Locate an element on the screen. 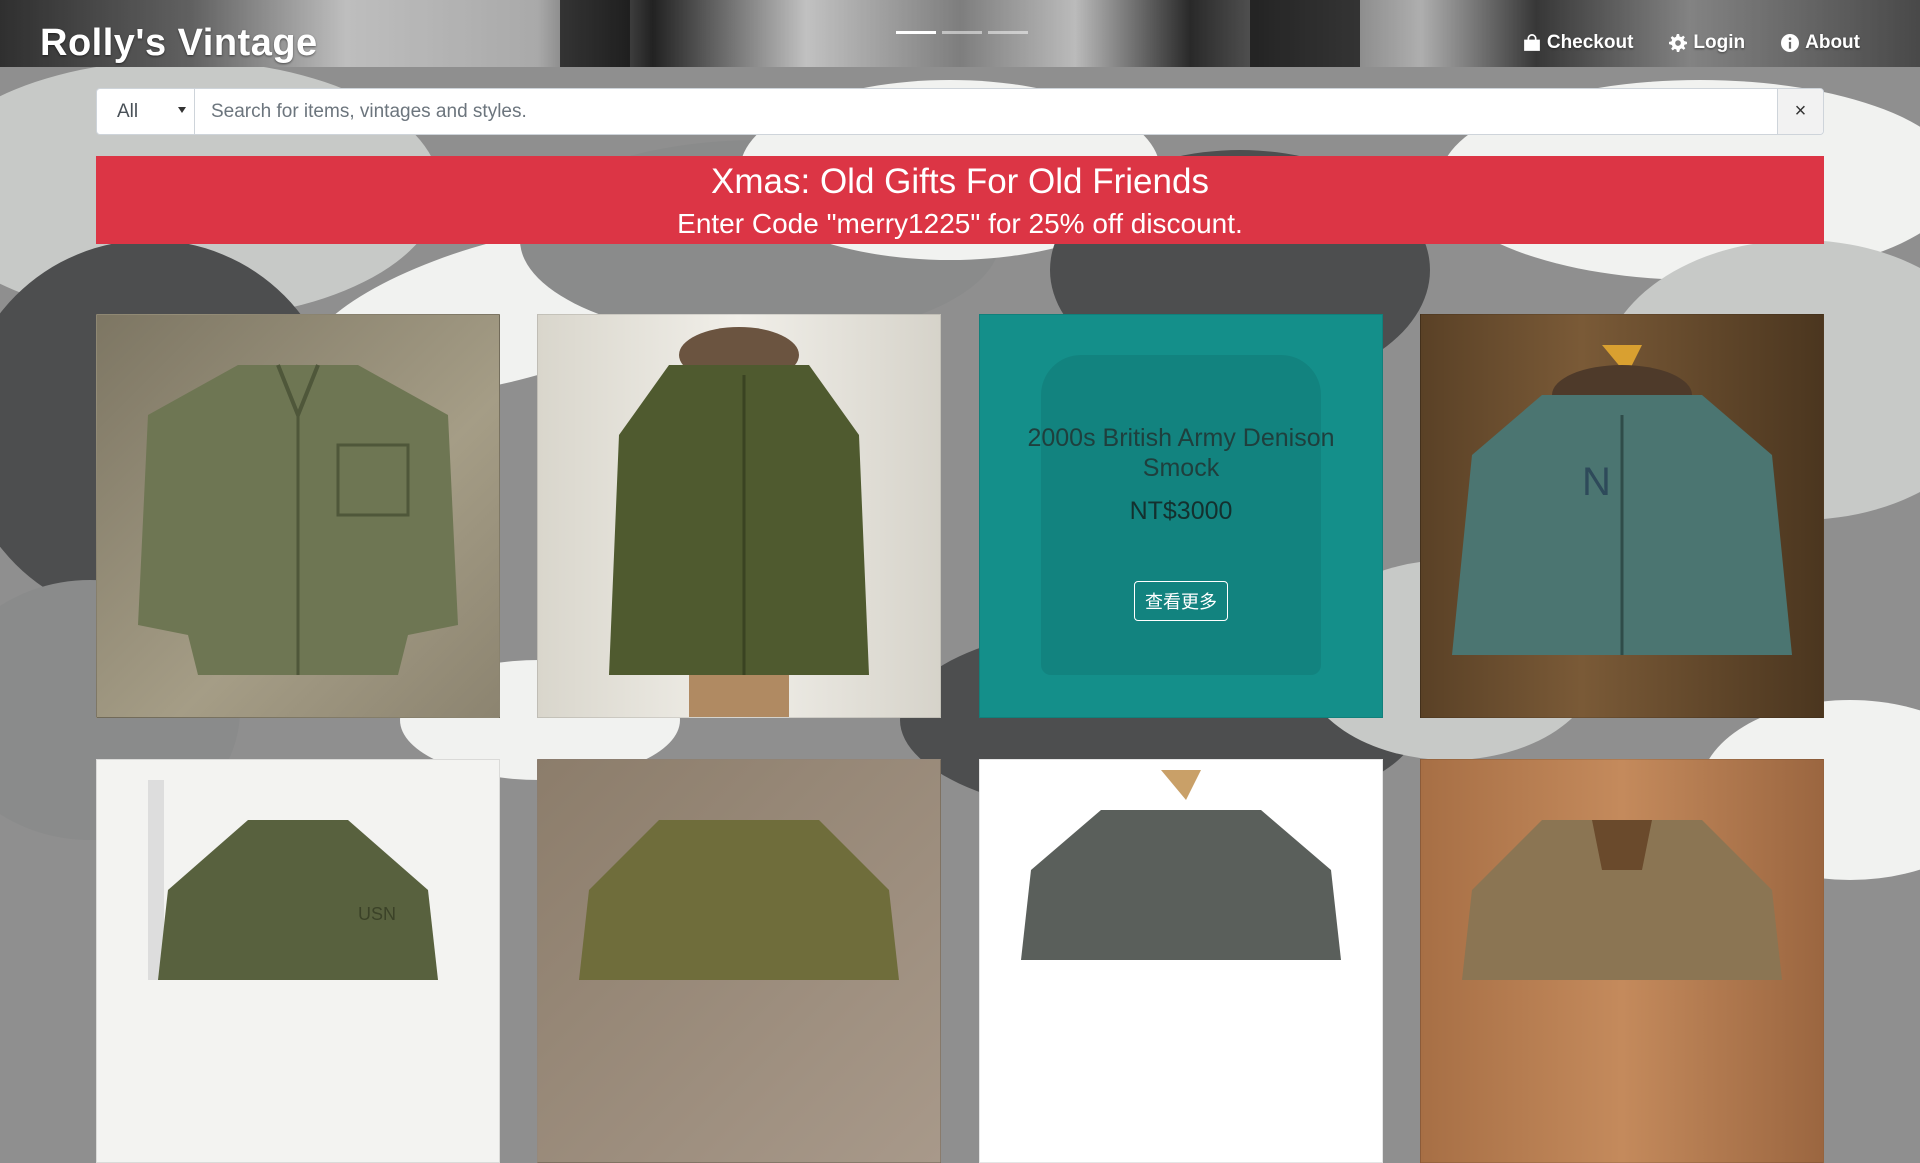  jacket-image: N is located at coordinates (1622, 500).